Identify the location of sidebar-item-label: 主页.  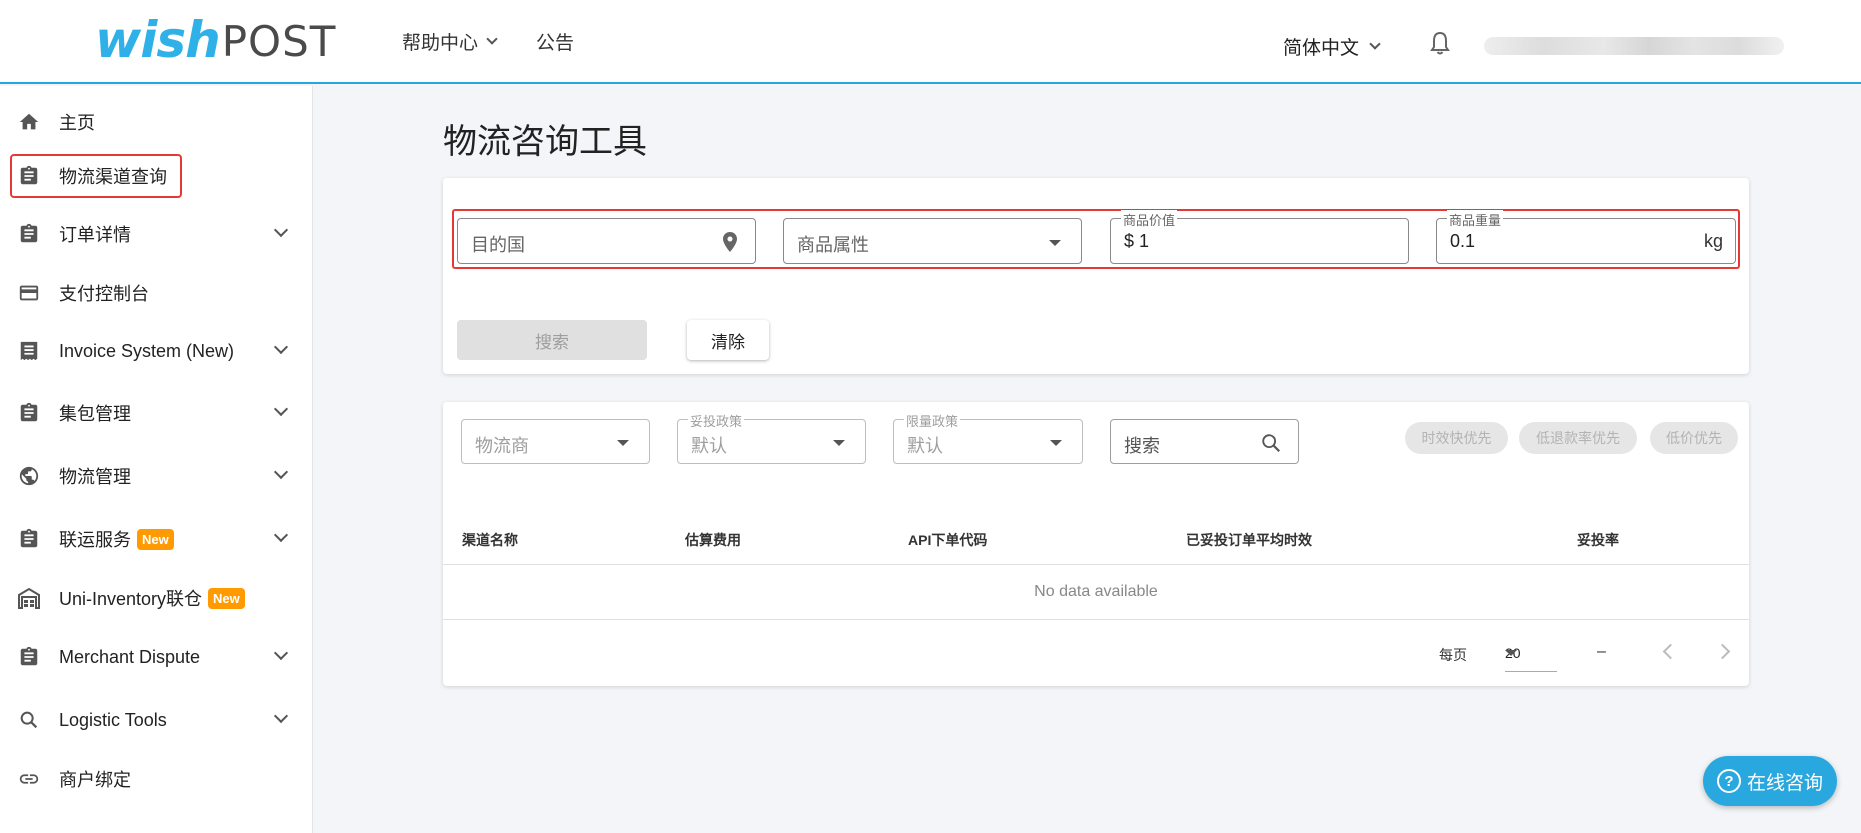
(77, 123).